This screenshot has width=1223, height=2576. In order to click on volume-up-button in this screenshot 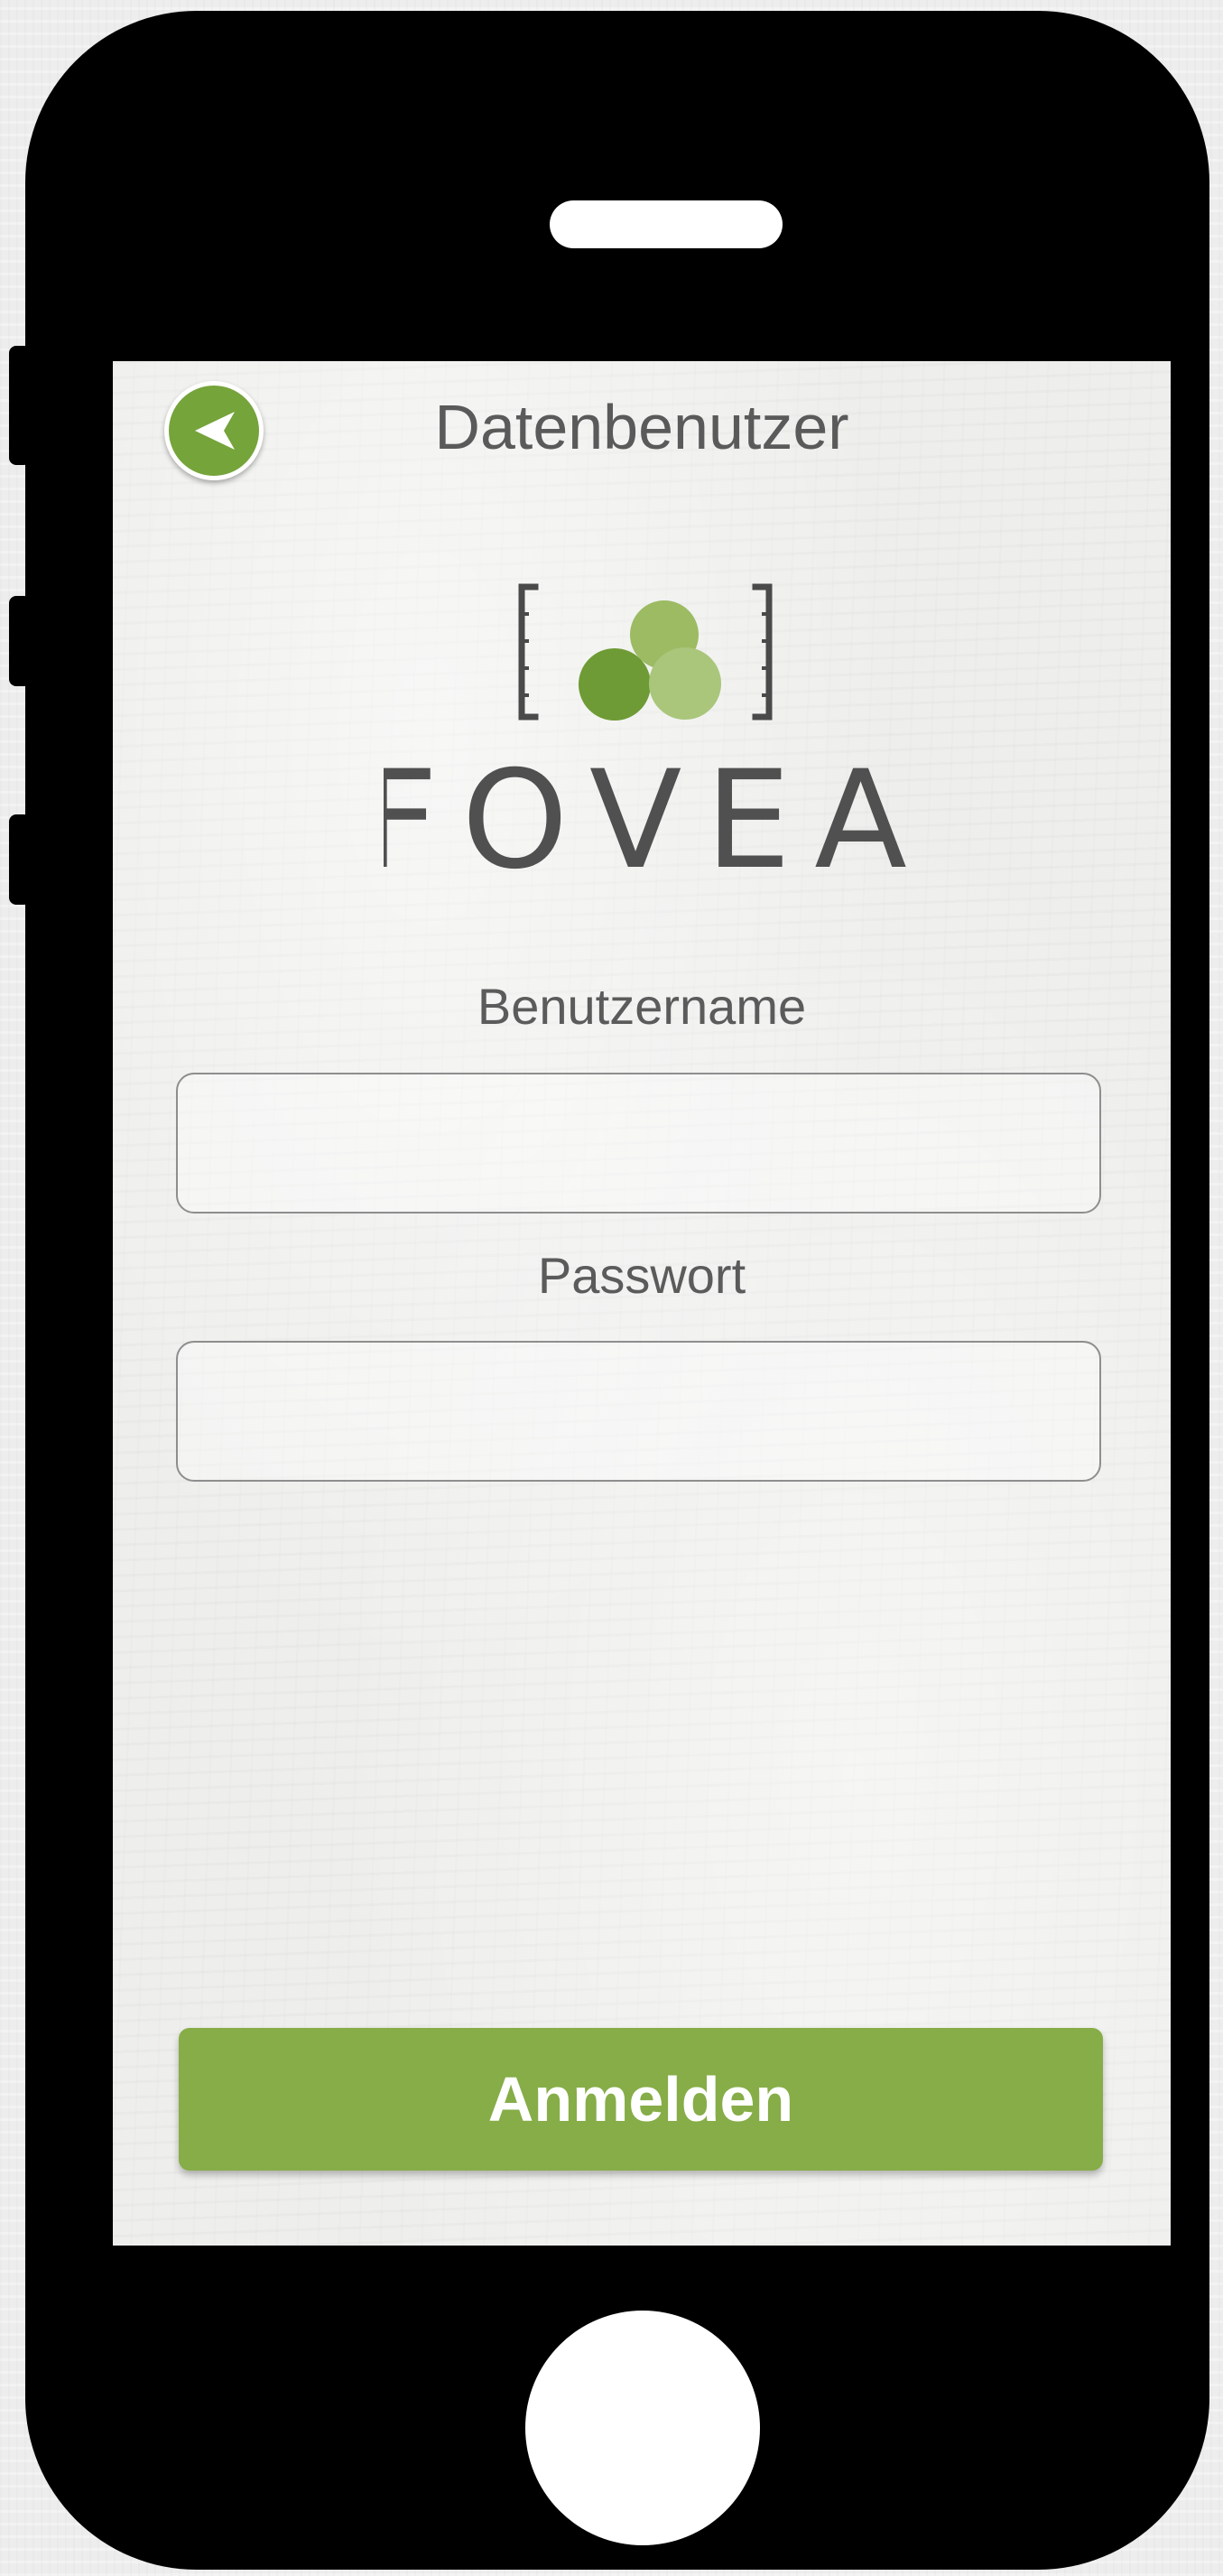, I will do `click(20, 641)`.